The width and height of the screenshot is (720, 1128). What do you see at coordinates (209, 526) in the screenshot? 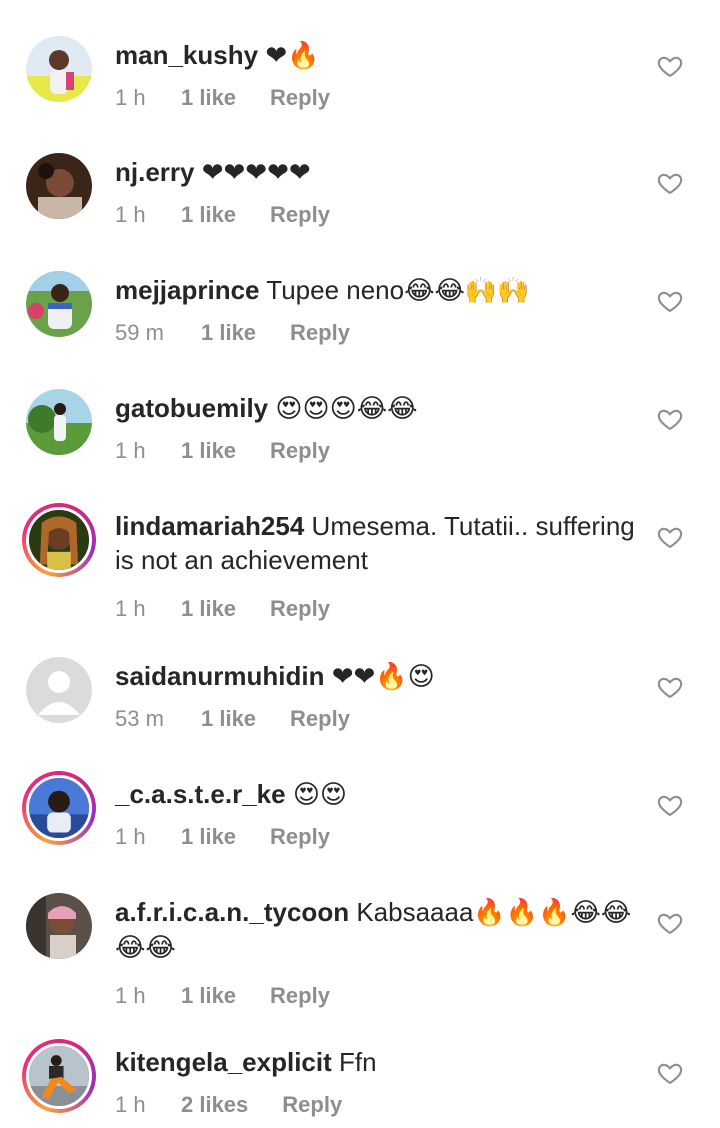
I see `comment-username: lindamariah254` at bounding box center [209, 526].